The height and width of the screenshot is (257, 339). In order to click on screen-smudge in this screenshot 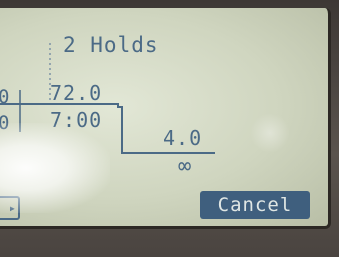, I will do `click(270, 133)`.